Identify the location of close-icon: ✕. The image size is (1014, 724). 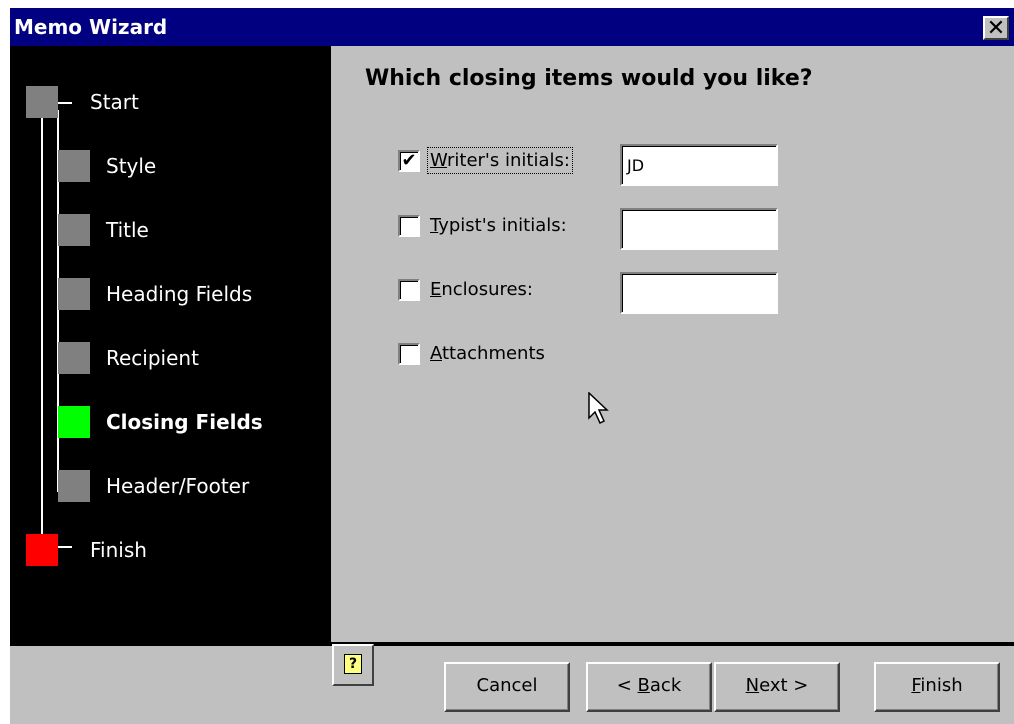
(996, 28).